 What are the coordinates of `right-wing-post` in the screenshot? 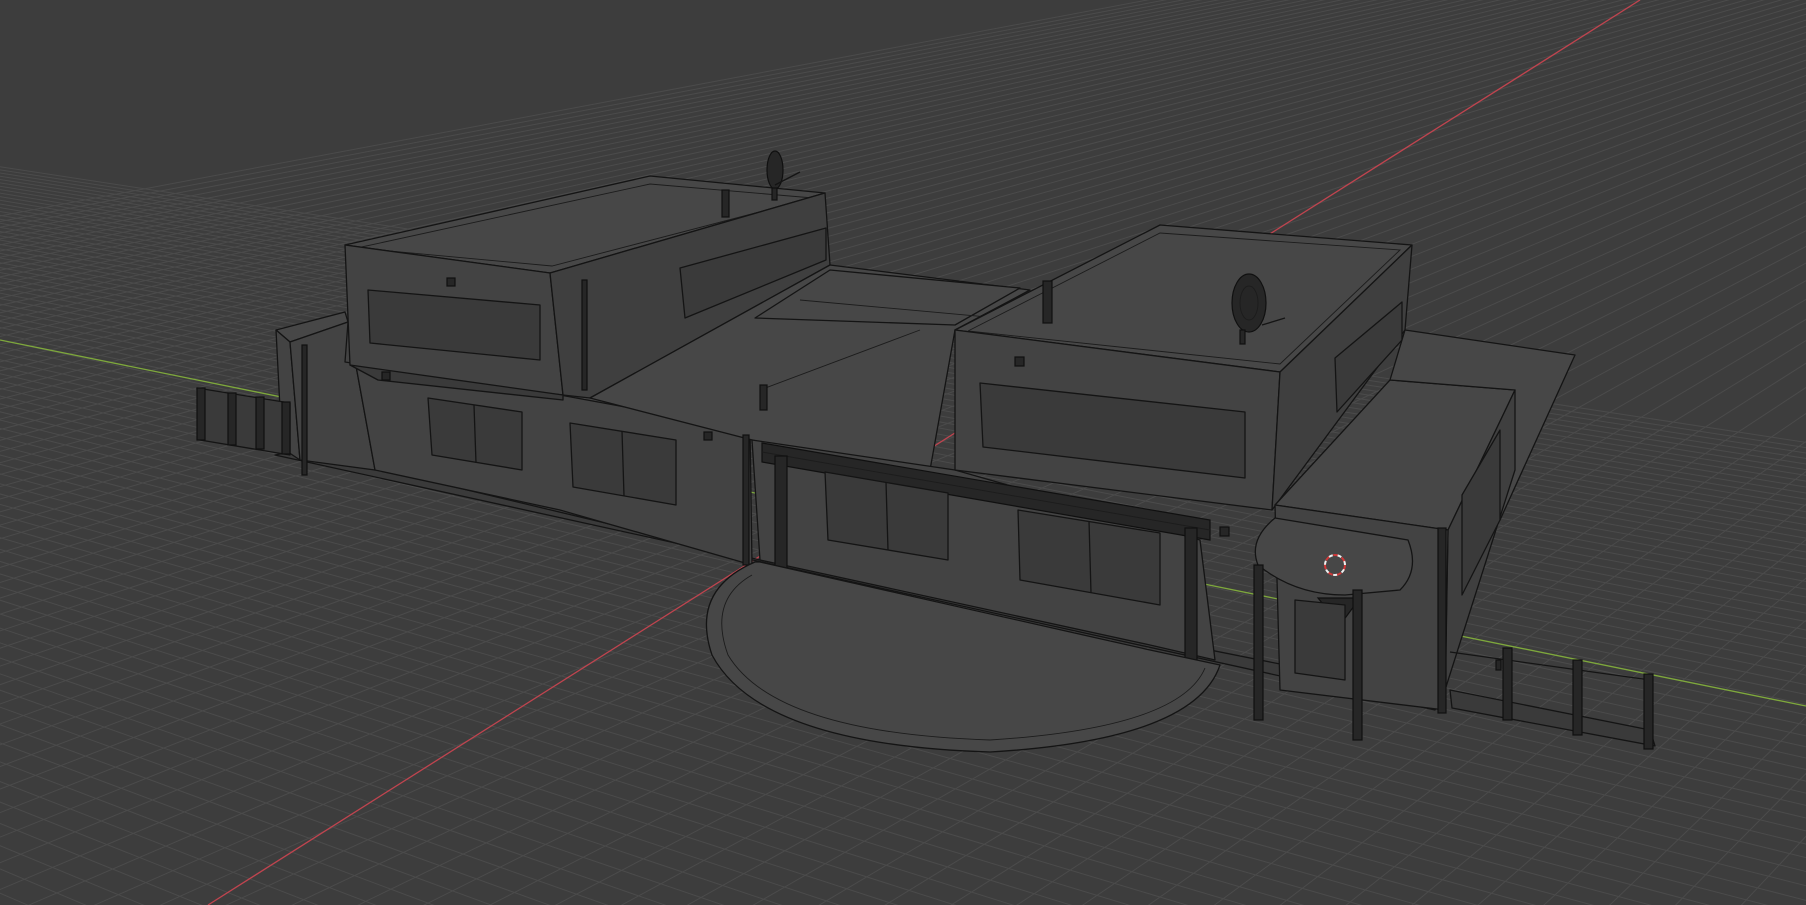 It's located at (1442, 620).